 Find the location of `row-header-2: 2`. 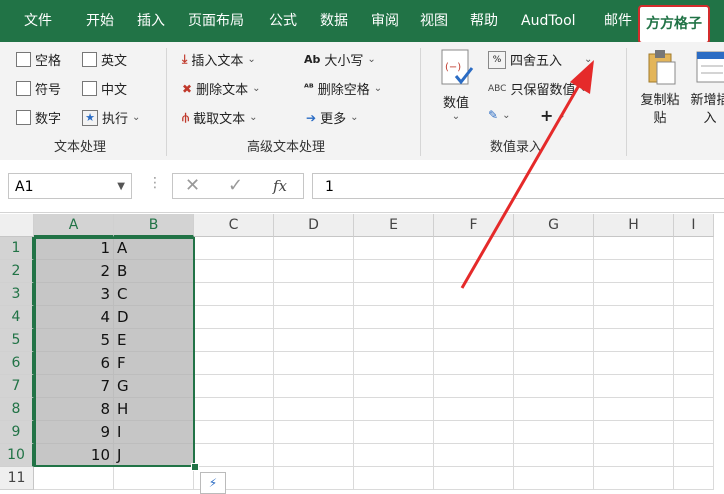

row-header-2: 2 is located at coordinates (17, 271).